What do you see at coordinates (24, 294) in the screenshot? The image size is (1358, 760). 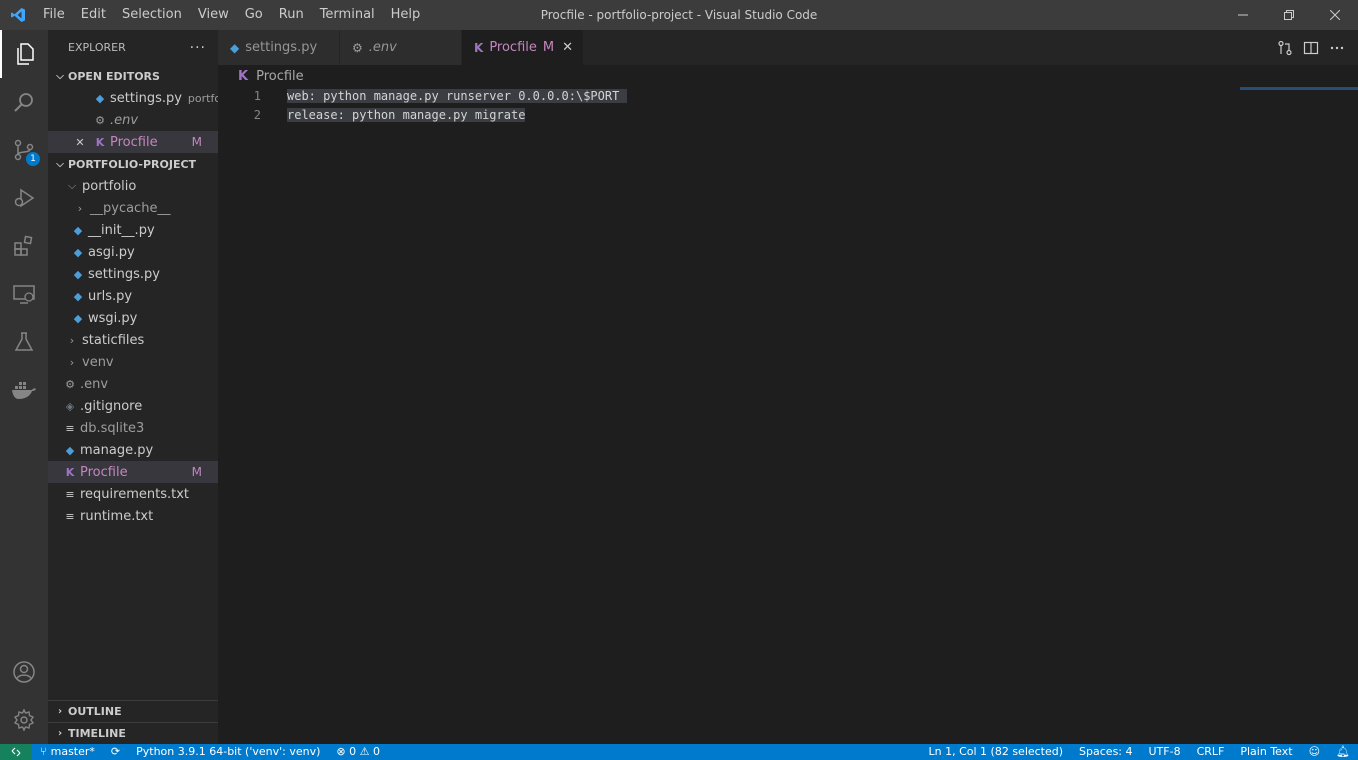 I see `remote-explorer-icon` at bounding box center [24, 294].